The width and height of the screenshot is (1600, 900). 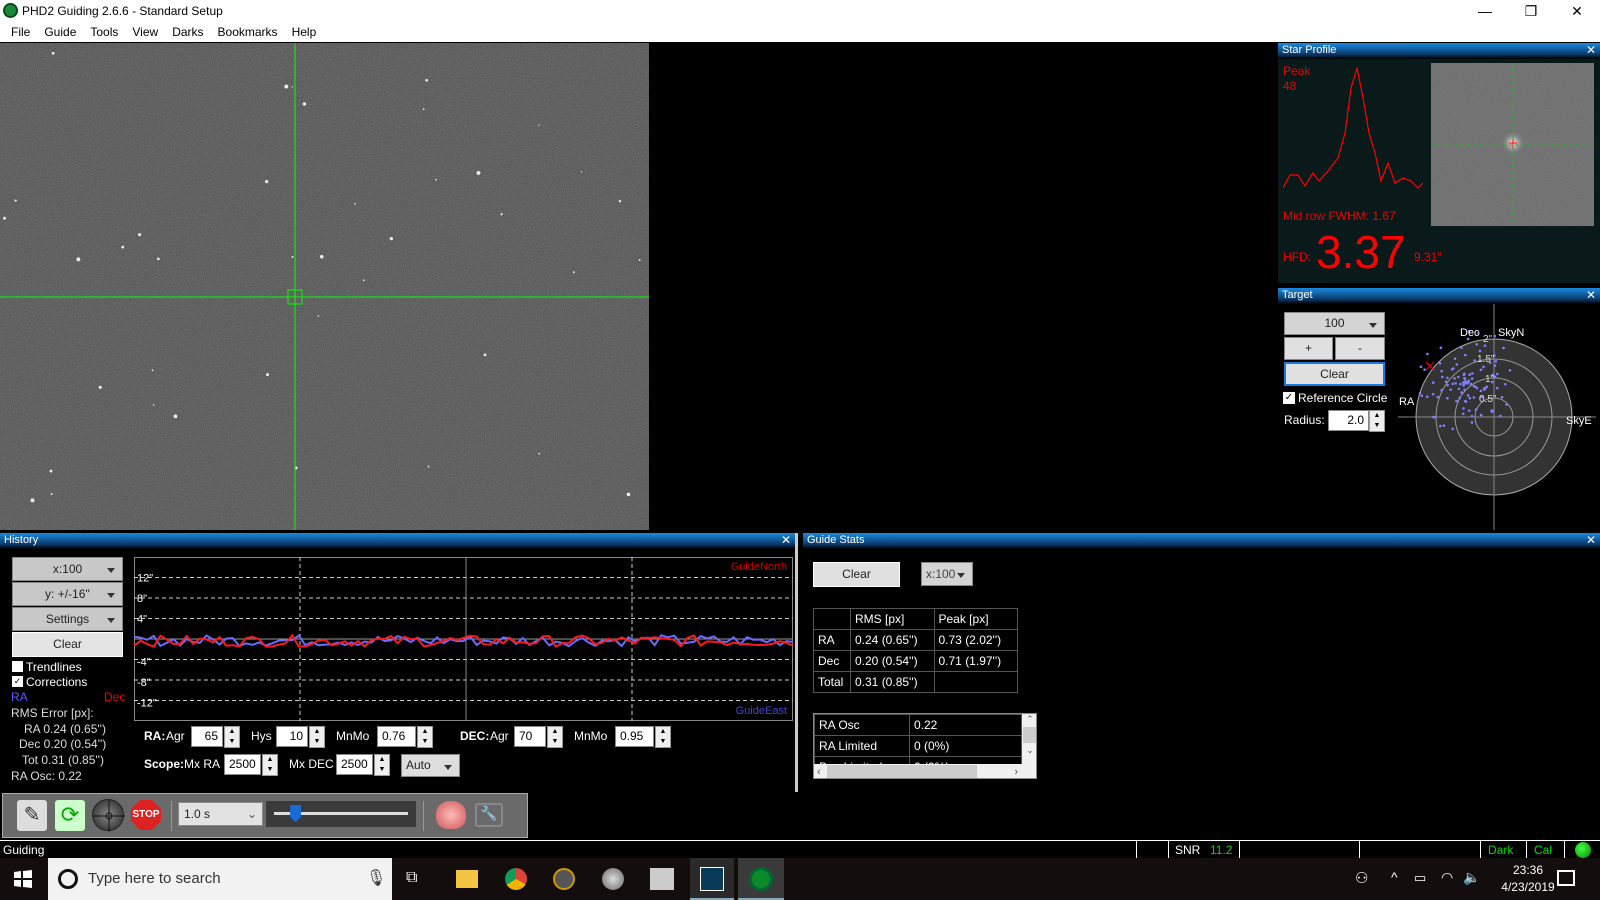 I want to click on battery-icon: ▭, so click(x=1420, y=878).